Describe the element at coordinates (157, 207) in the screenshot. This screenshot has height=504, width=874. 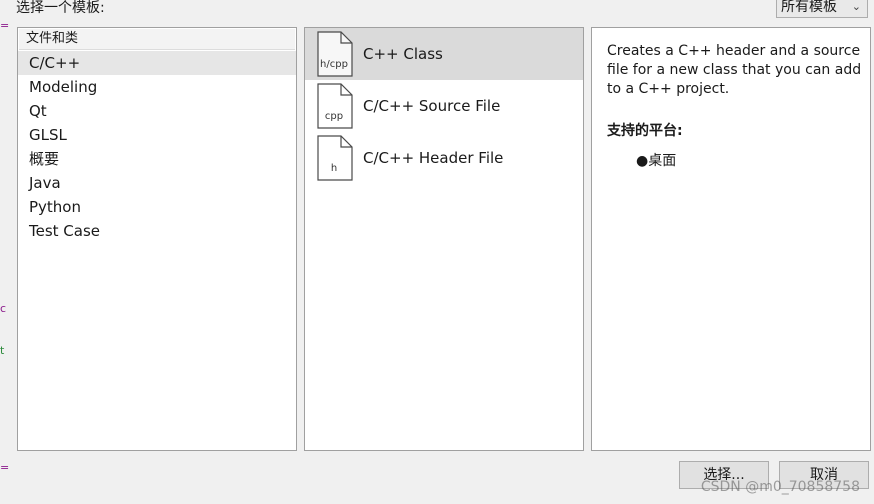
I see `category-item: Python` at that location.